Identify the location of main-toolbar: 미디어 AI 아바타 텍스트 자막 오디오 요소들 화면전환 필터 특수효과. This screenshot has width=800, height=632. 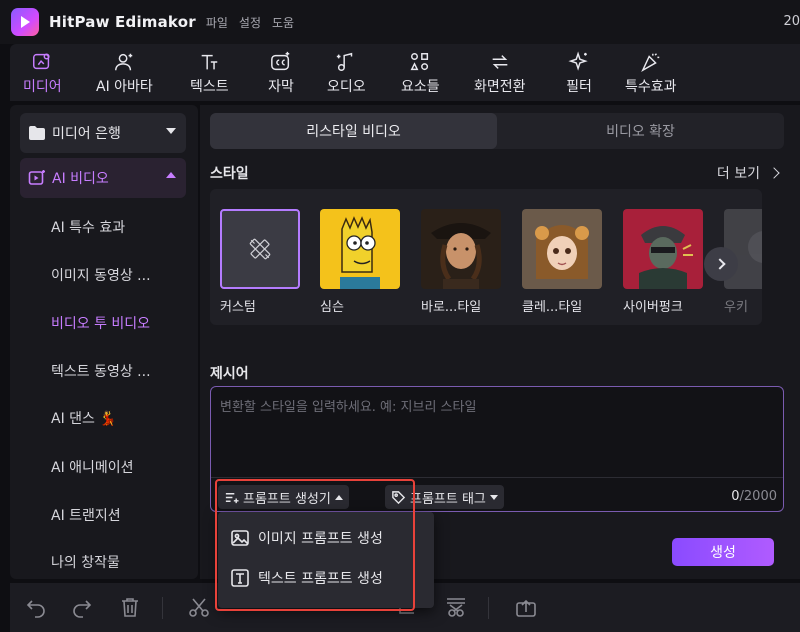
(405, 72).